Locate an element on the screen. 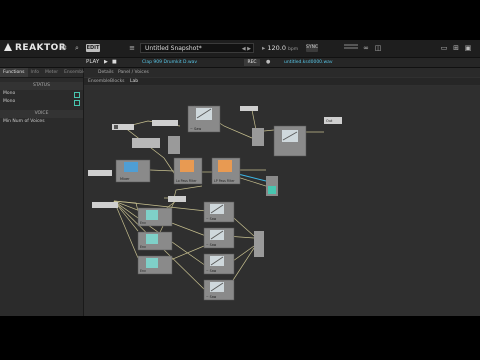 This screenshot has width=480, height=360. rec-file-name: untitled.ksd0000.wav is located at coordinates (308, 62).